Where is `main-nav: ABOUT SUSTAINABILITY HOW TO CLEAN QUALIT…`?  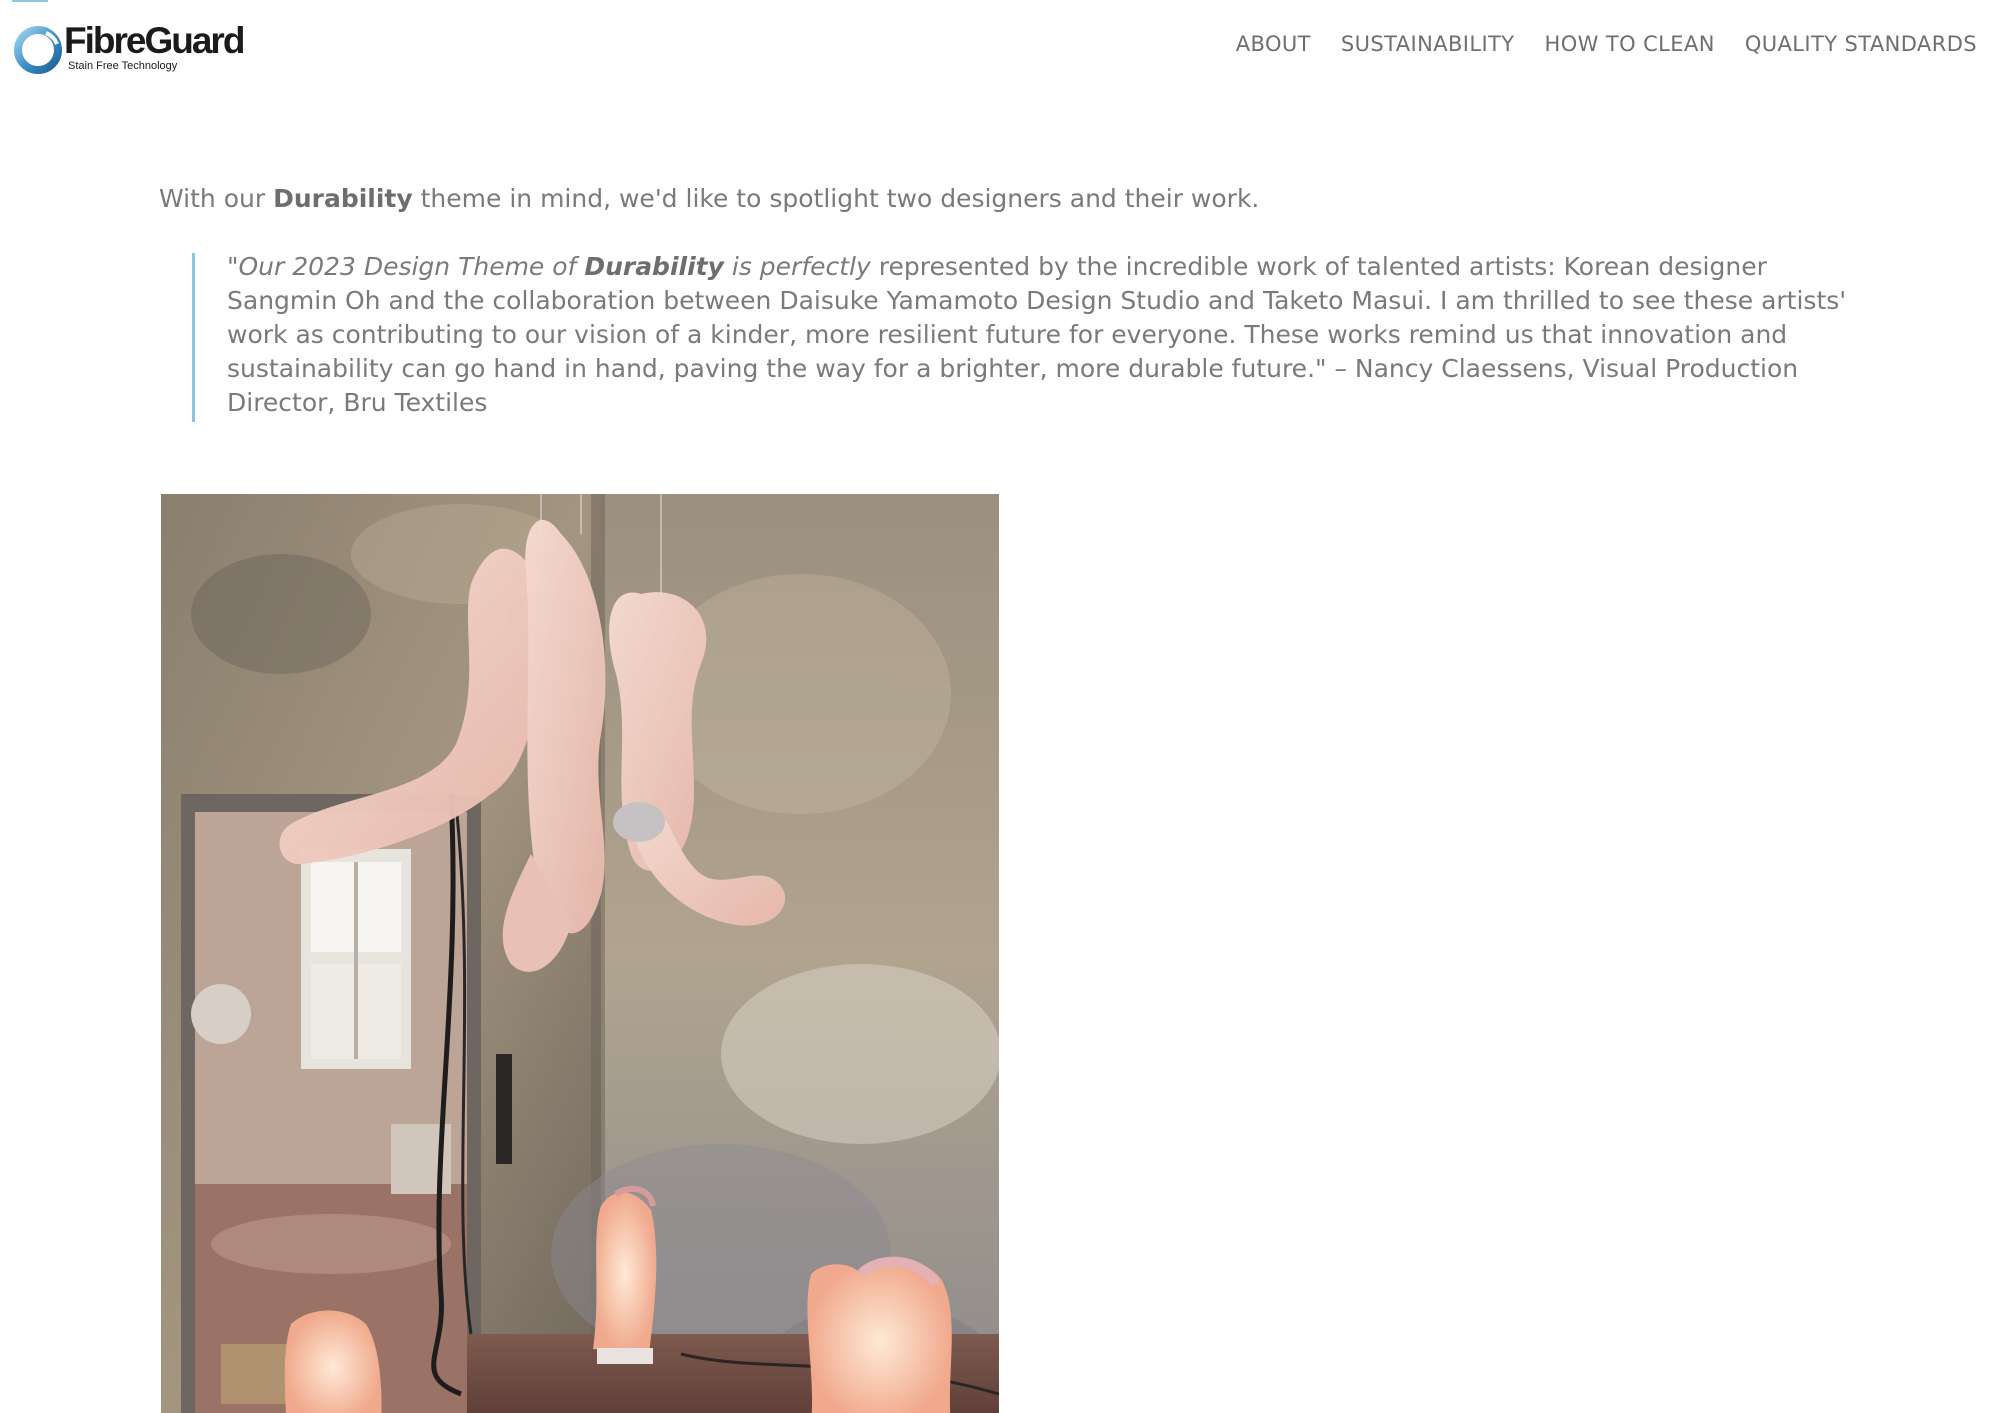 main-nav: ABOUT SUSTAINABILITY HOW TO CLEAN QUALIT… is located at coordinates (1606, 44).